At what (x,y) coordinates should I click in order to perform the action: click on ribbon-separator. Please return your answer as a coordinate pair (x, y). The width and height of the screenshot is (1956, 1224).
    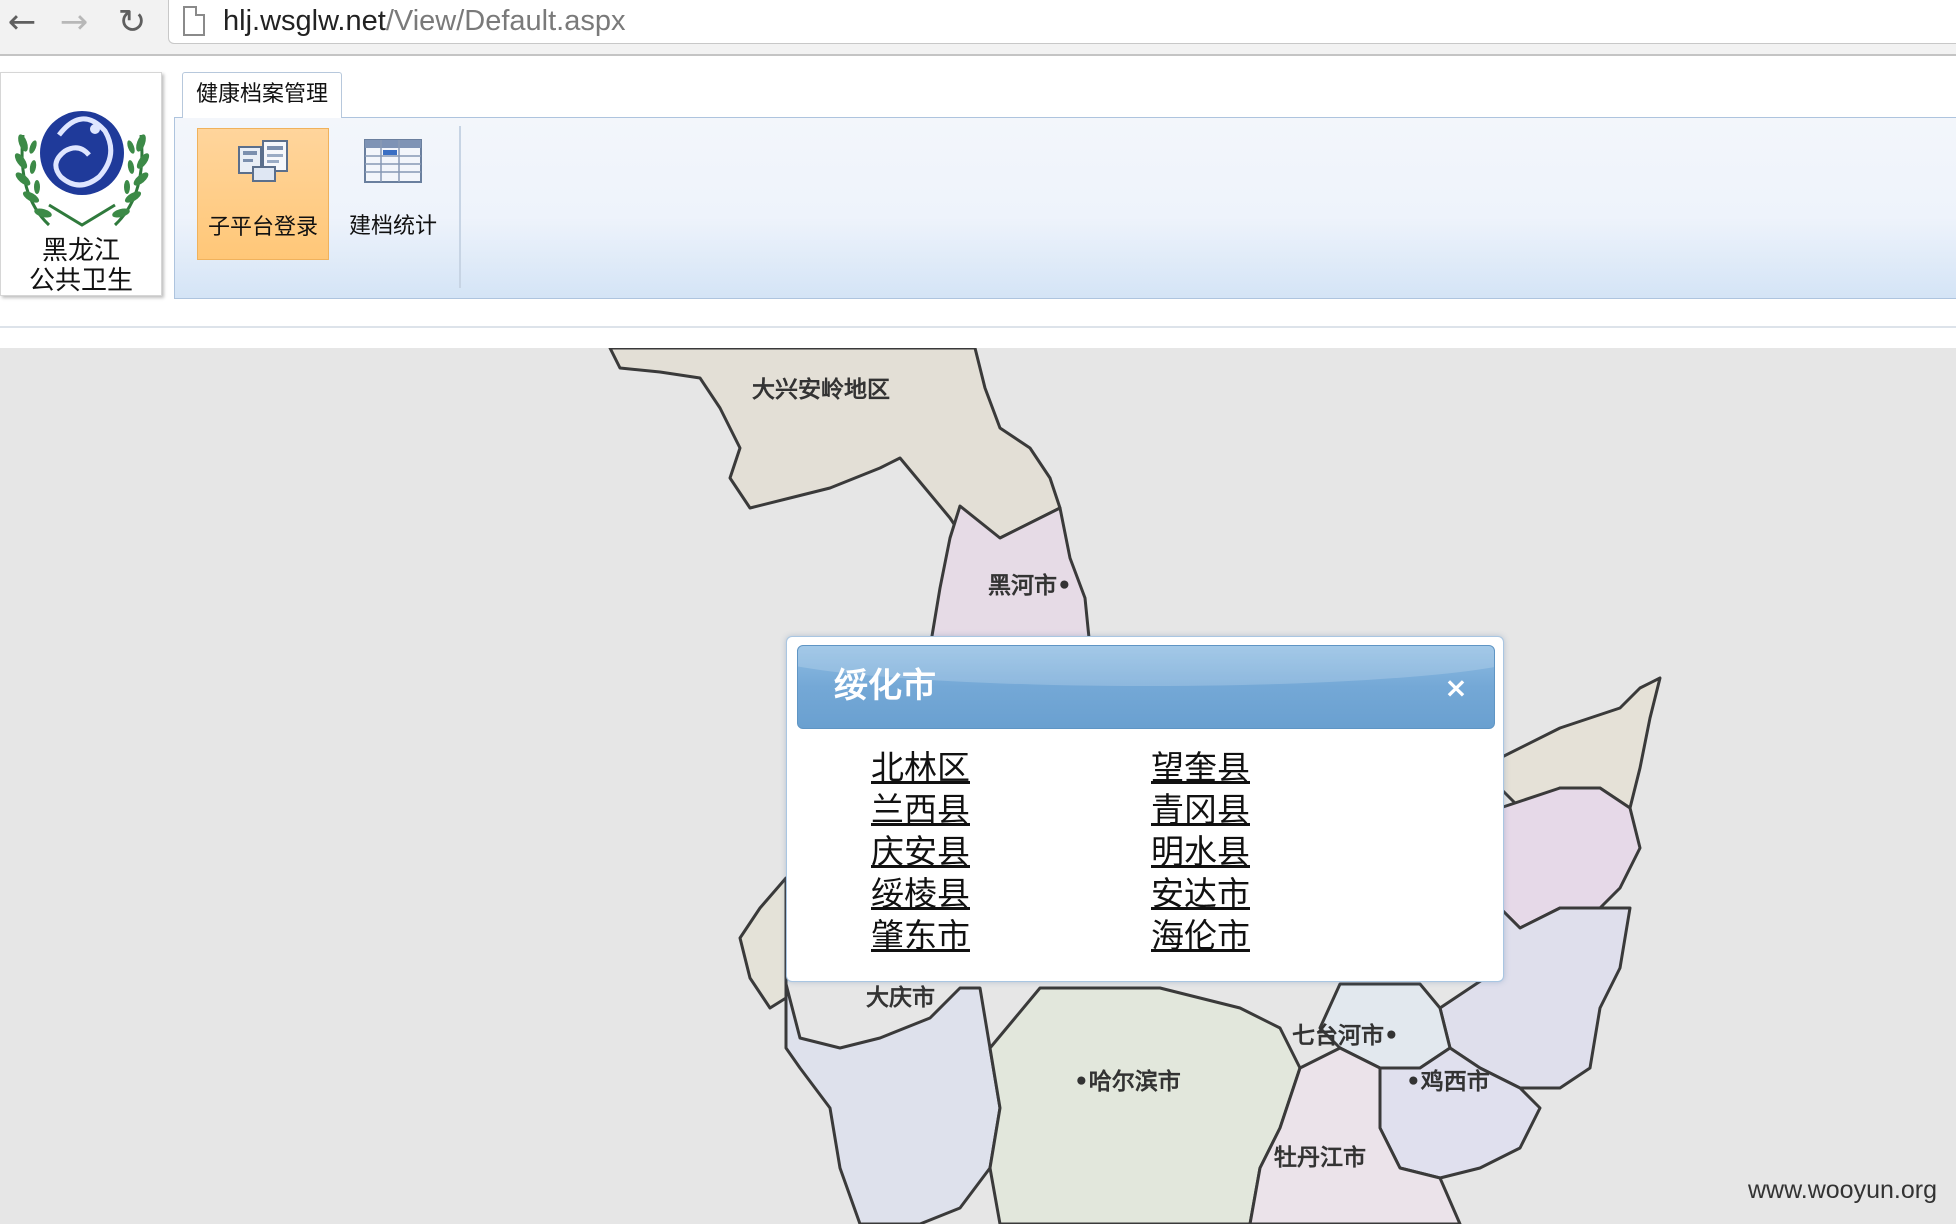
    Looking at the image, I should click on (460, 207).